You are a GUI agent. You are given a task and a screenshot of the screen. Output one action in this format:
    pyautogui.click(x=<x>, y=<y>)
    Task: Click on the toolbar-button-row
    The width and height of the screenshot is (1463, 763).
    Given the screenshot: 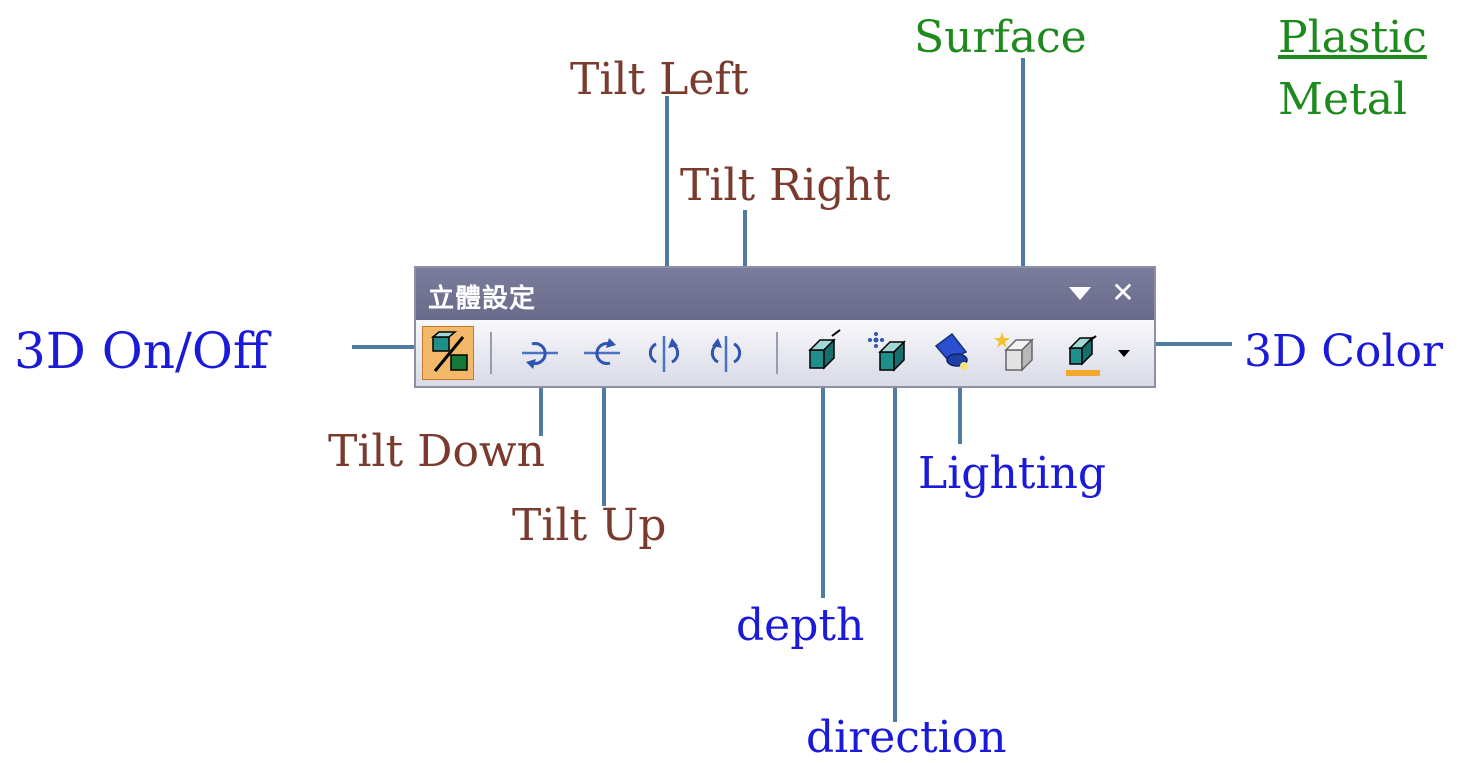 What is the action you would take?
    pyautogui.click(x=785, y=353)
    